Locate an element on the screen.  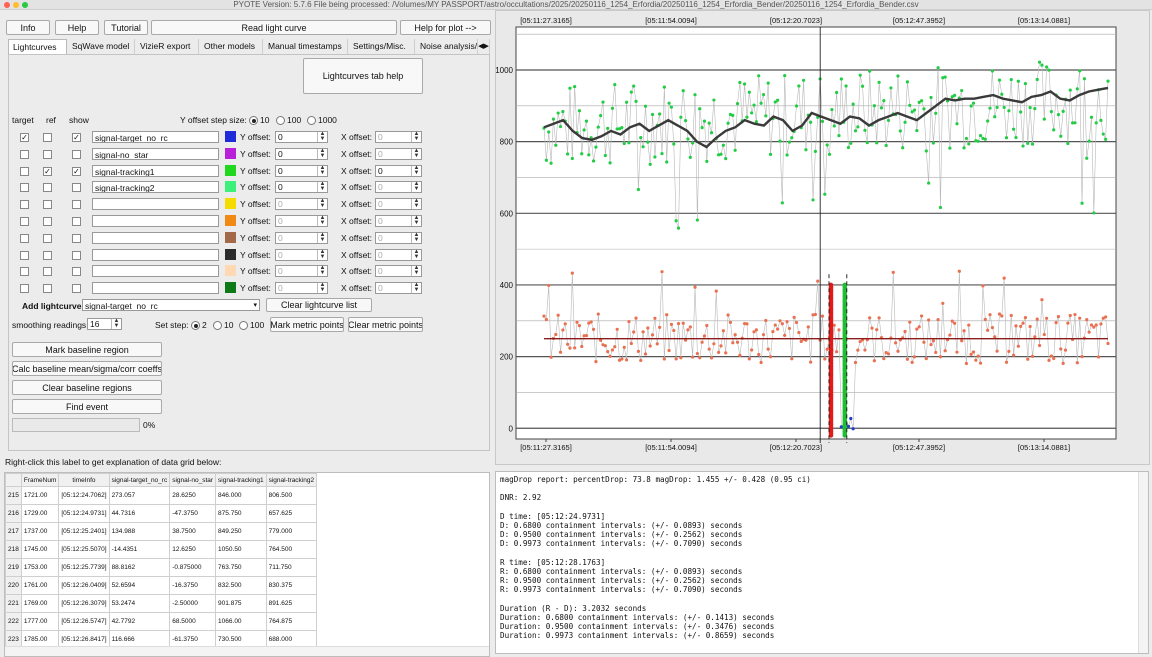
help-for-plot-button: Help for plot --> is located at coordinates (445, 27).